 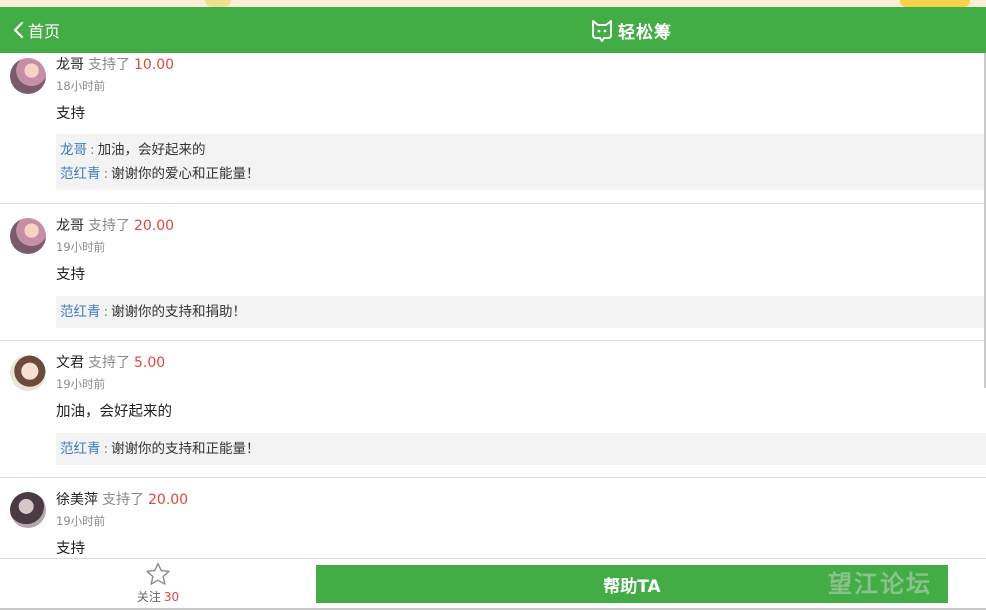 I want to click on cat-logo-icon, so click(x=602, y=31).